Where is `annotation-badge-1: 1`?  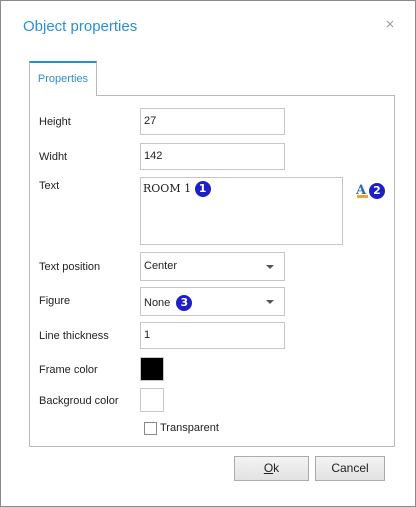
annotation-badge-1: 1 is located at coordinates (202, 189).